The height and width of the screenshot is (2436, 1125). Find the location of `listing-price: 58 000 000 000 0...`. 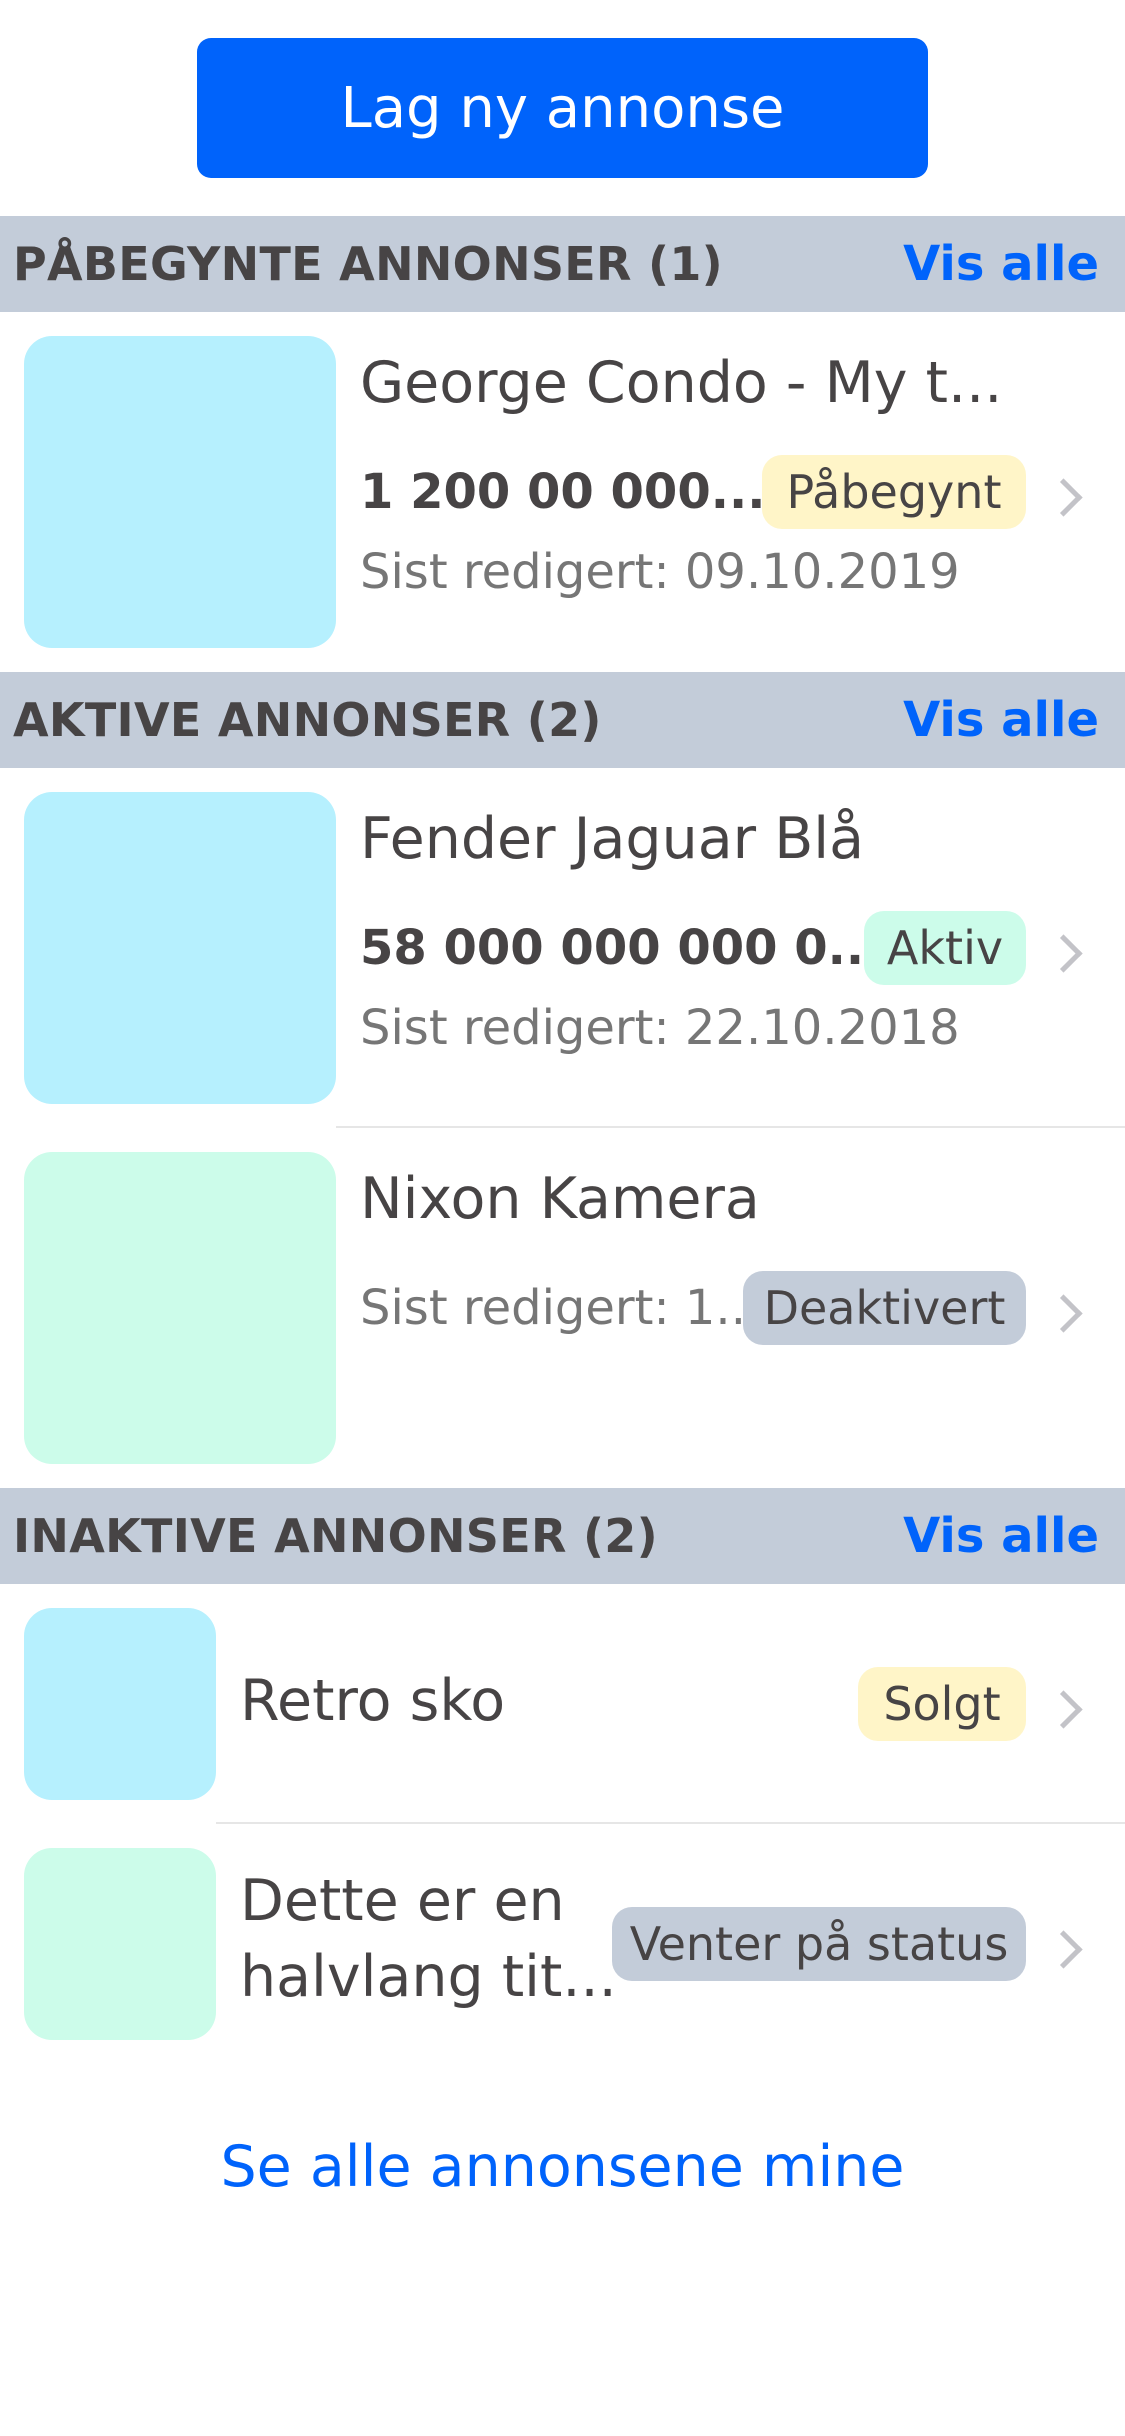

listing-price: 58 000 000 000 0... is located at coordinates (621, 948).